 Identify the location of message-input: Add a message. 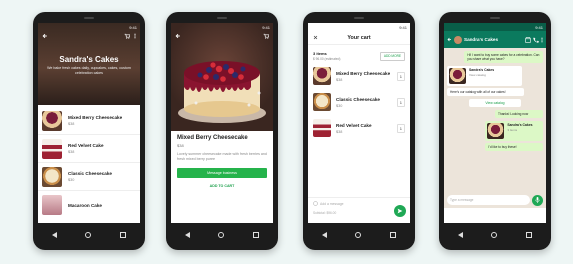
(359, 203).